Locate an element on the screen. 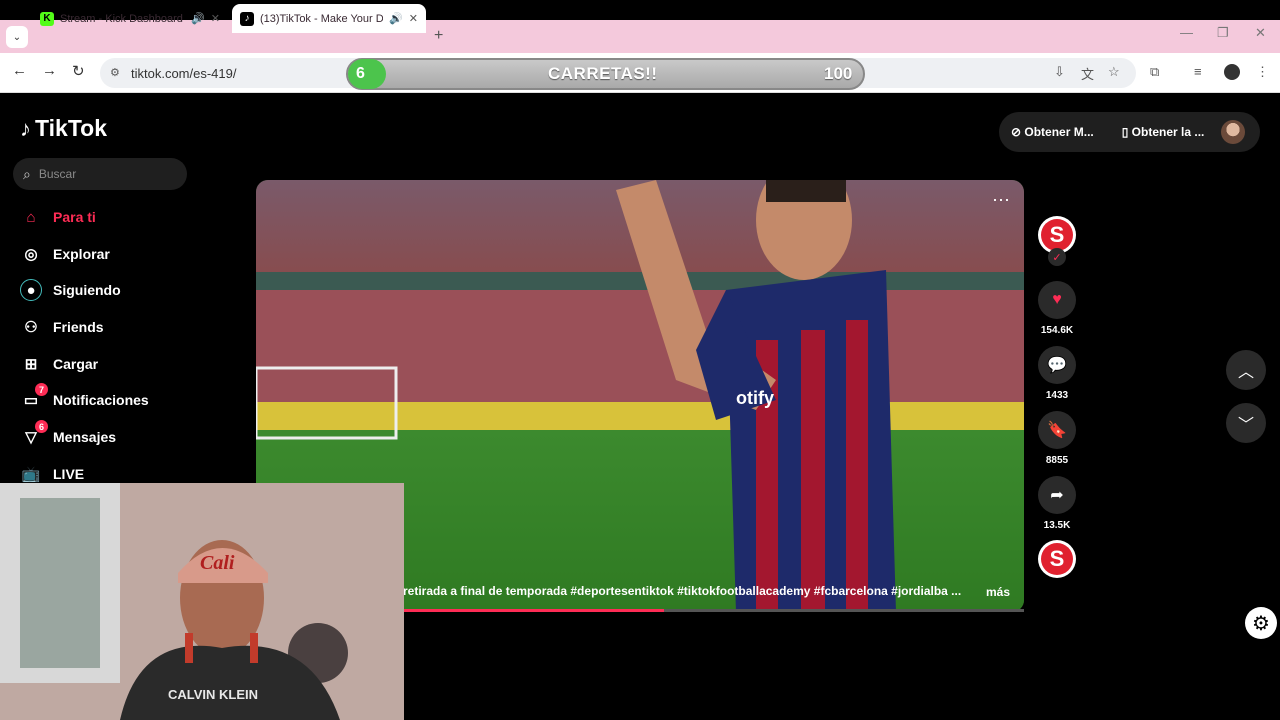  previous-video-button: ︿ is located at coordinates (1246, 370).